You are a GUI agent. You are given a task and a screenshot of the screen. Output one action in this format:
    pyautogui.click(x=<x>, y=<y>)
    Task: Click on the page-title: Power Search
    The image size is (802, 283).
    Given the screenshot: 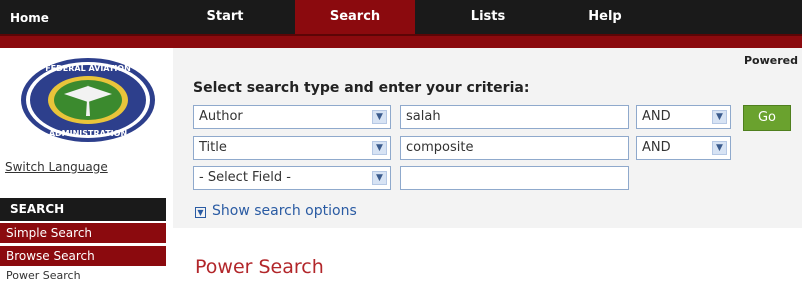 What is the action you would take?
    pyautogui.click(x=259, y=267)
    